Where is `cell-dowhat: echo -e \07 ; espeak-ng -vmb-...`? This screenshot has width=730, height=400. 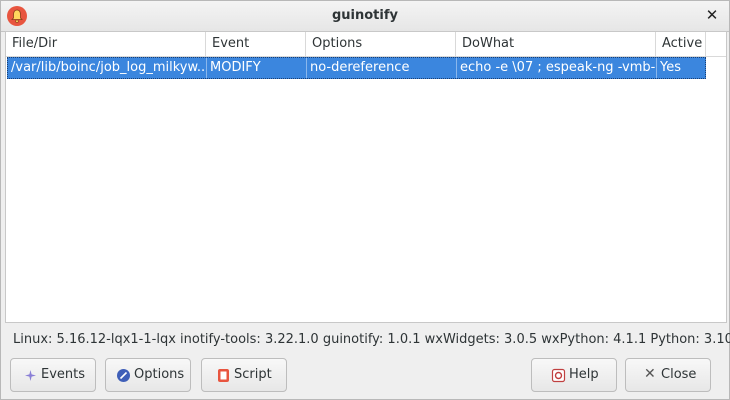 cell-dowhat: echo -e \07 ; espeak-ng -vmb-... is located at coordinates (557, 68).